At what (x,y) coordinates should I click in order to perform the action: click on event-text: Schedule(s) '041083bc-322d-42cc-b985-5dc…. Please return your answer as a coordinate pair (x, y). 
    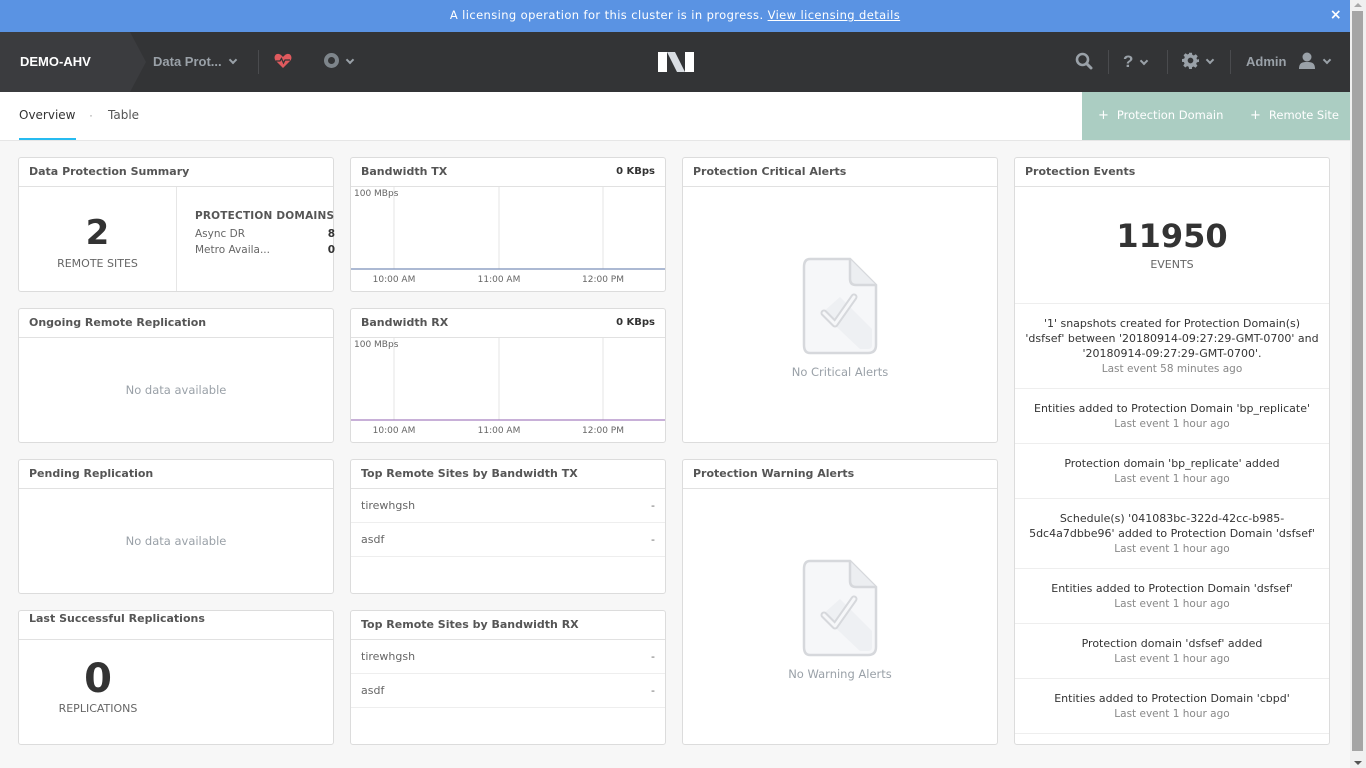
    Looking at the image, I should click on (1172, 526).